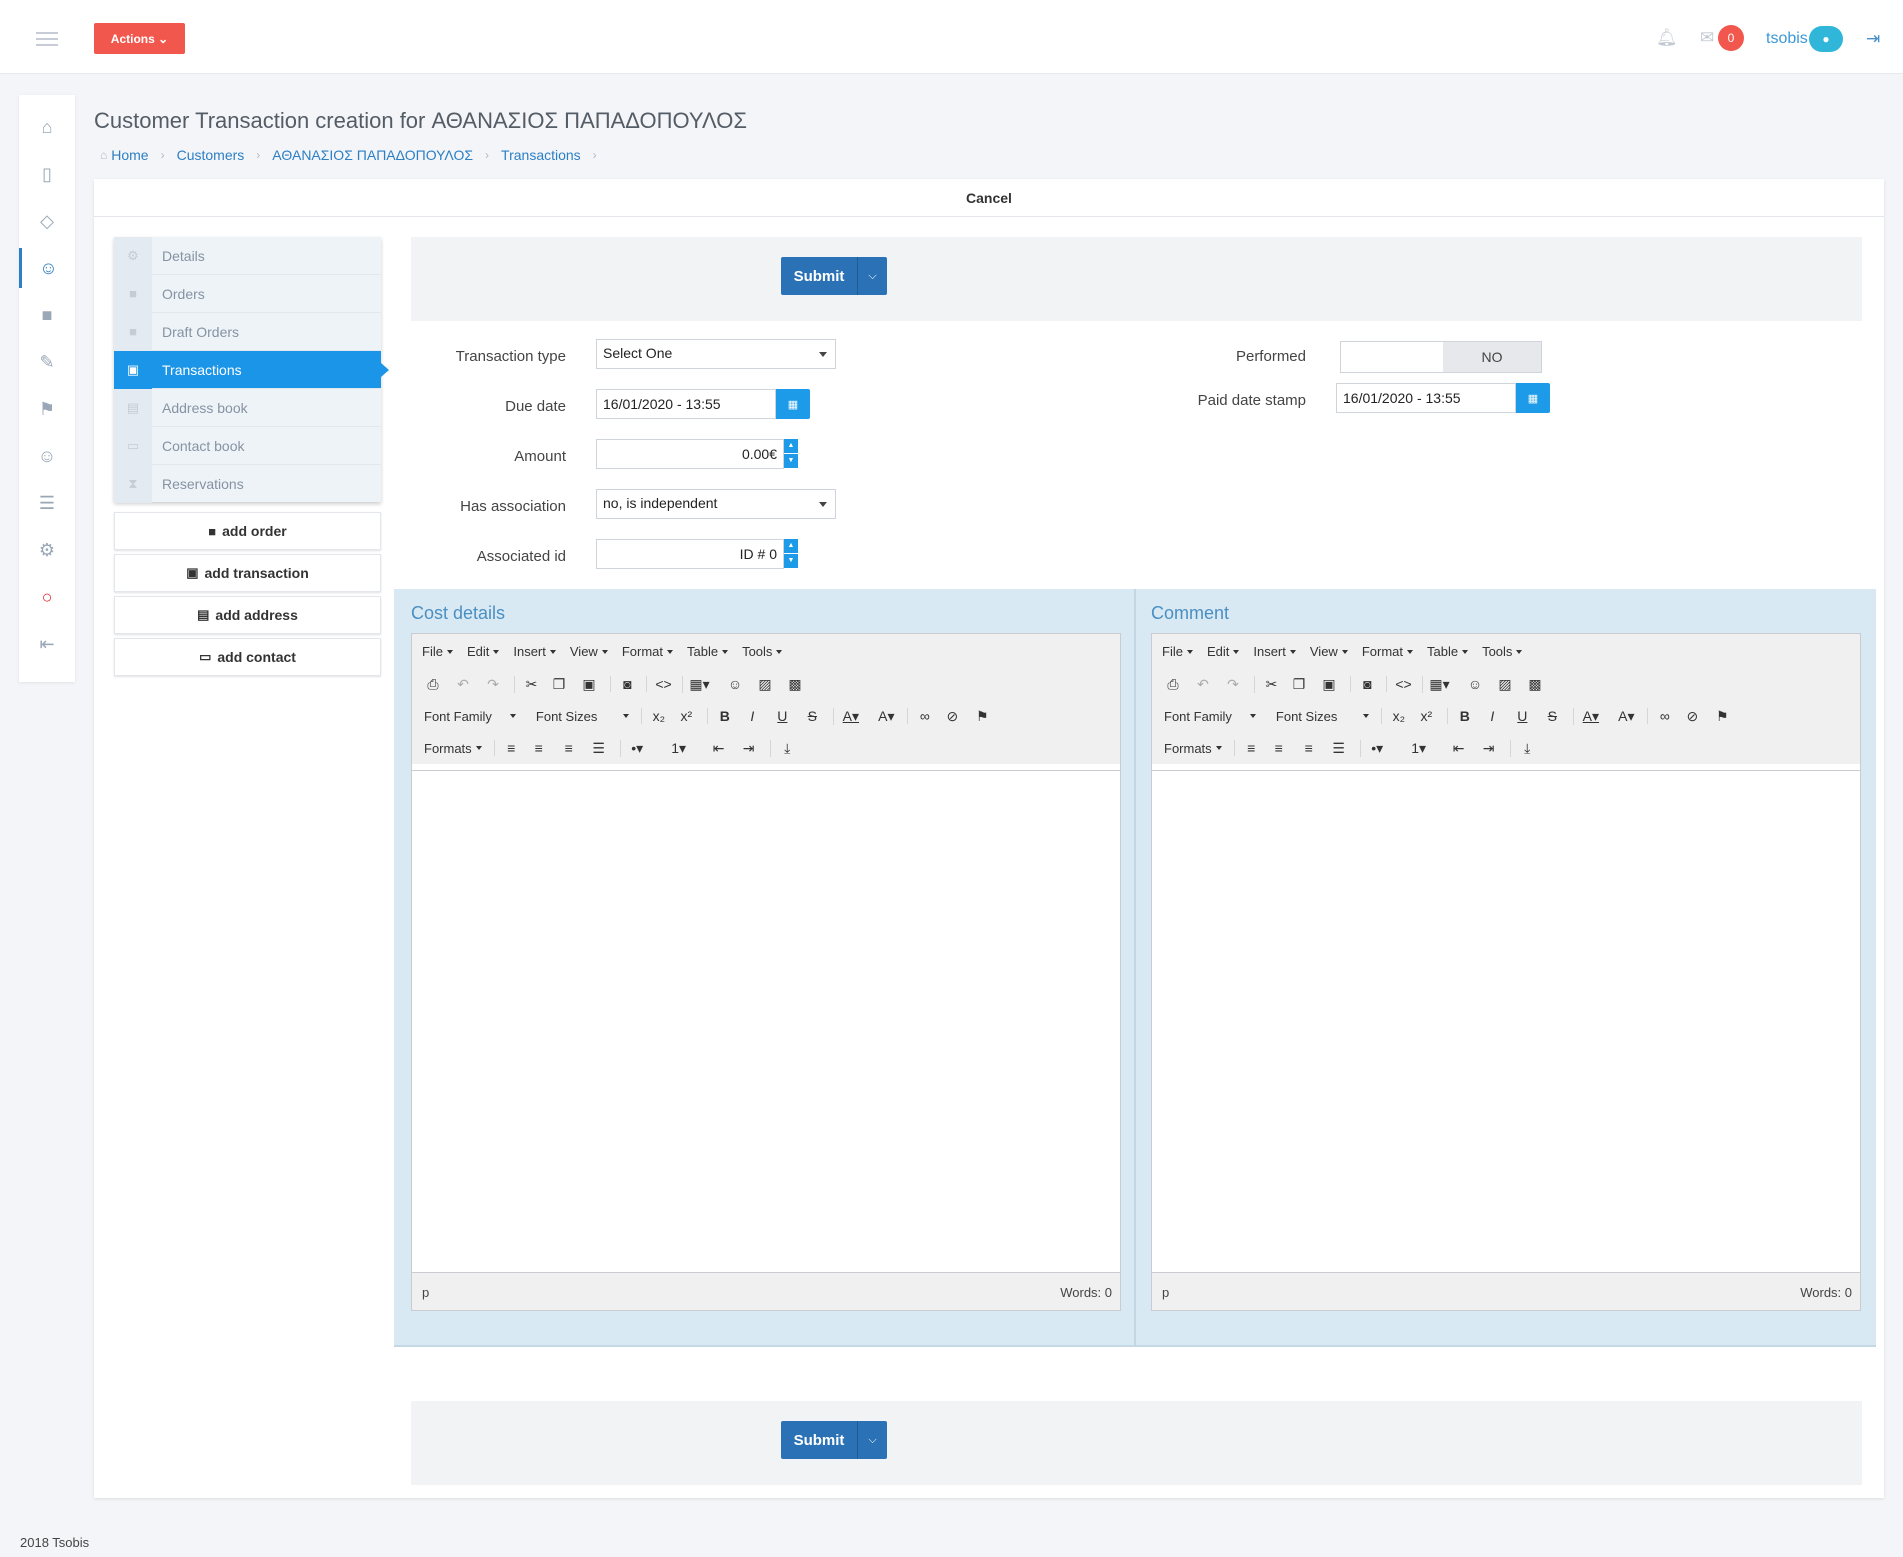  What do you see at coordinates (47, 221) in the screenshot?
I see `layers-icon: ◇` at bounding box center [47, 221].